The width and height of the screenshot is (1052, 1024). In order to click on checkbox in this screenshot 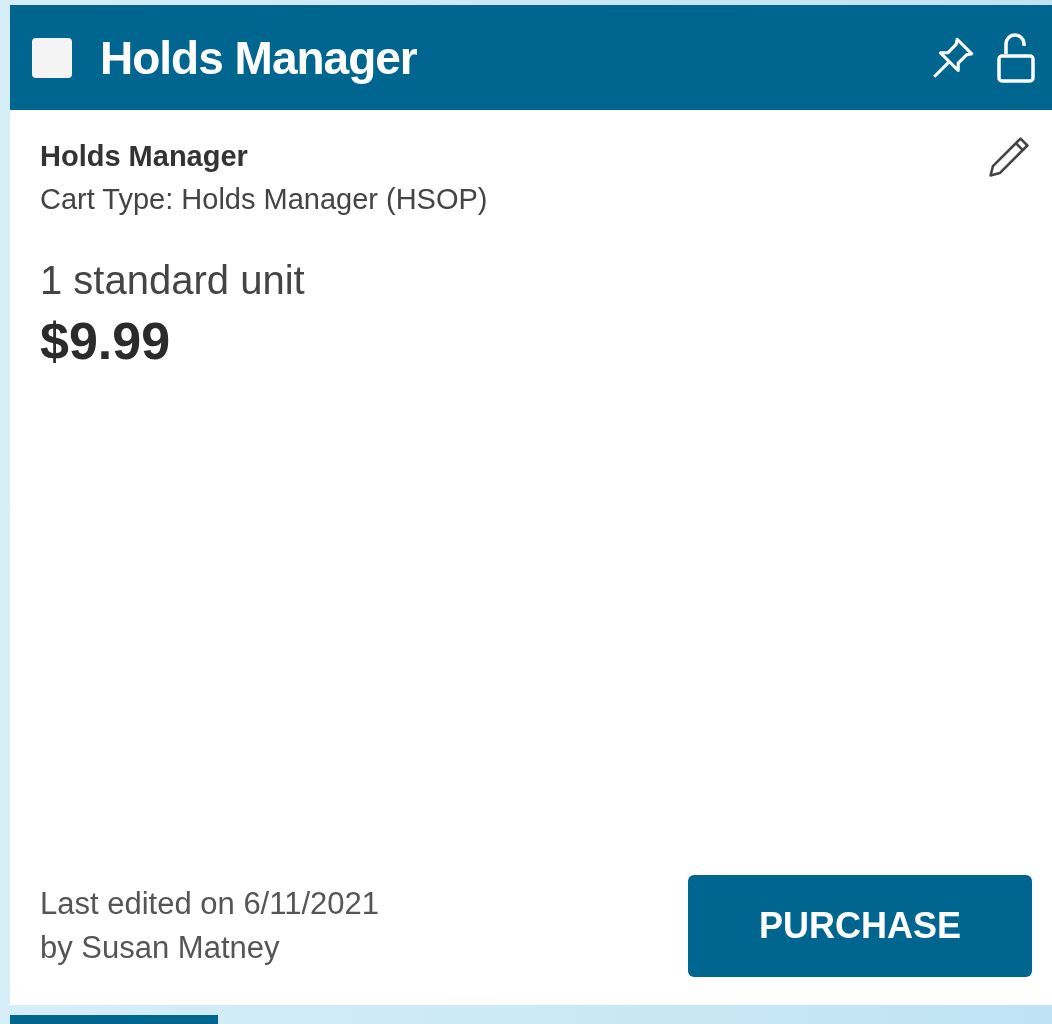, I will do `click(52, 57)`.